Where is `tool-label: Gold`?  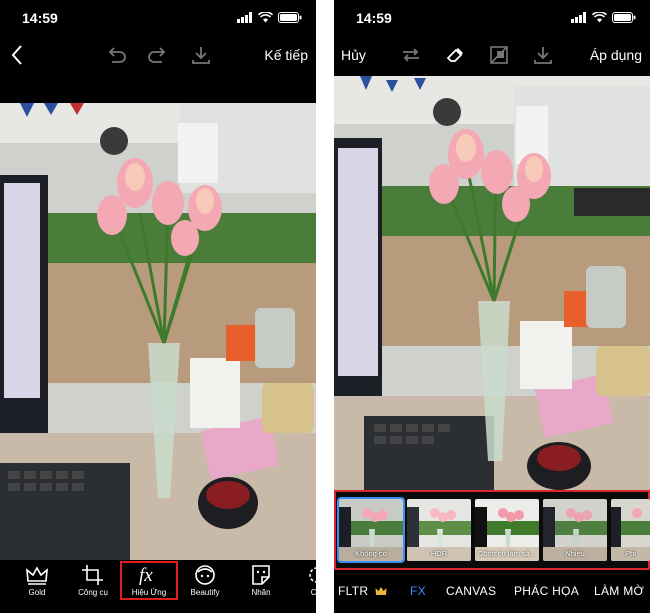
tool-label: Gold is located at coordinates (37, 592).